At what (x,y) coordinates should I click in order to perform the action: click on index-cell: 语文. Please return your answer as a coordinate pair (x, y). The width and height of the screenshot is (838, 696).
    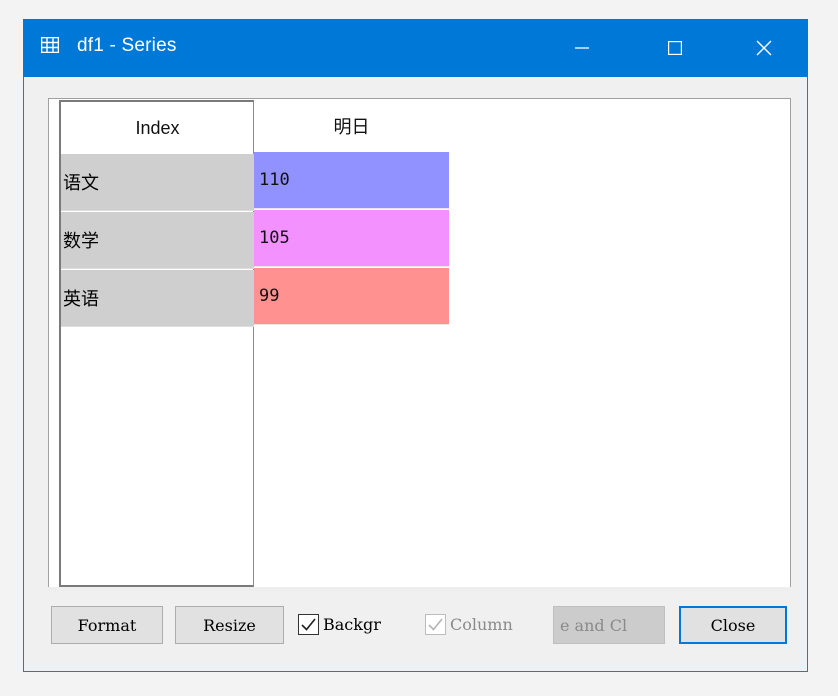
    Looking at the image, I should click on (157, 182).